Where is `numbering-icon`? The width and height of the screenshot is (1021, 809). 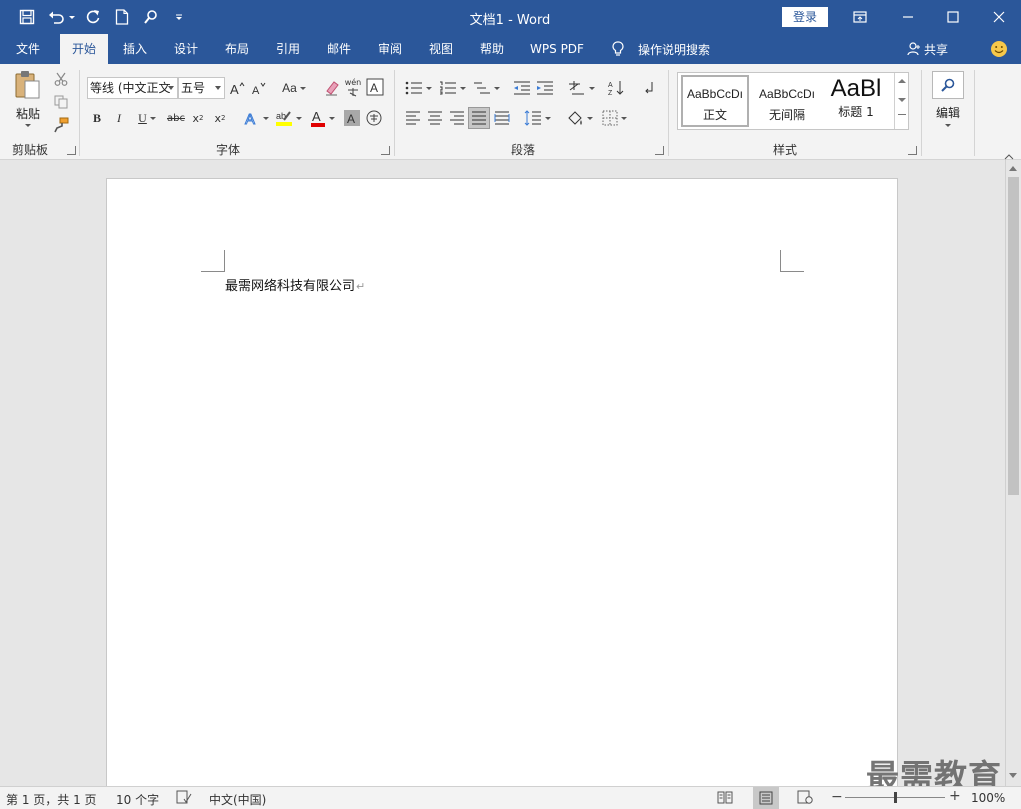 numbering-icon is located at coordinates (452, 88).